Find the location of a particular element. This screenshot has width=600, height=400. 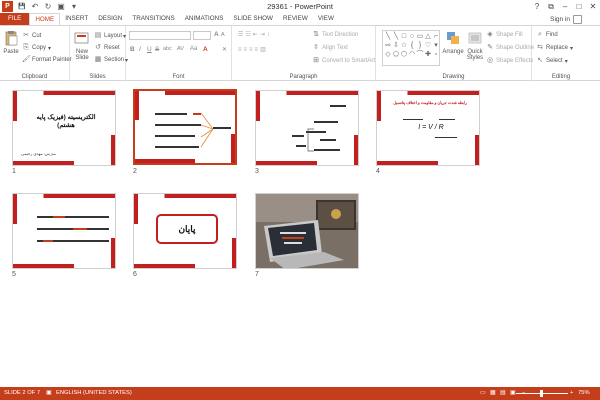

paste-icon is located at coordinates (11, 38).